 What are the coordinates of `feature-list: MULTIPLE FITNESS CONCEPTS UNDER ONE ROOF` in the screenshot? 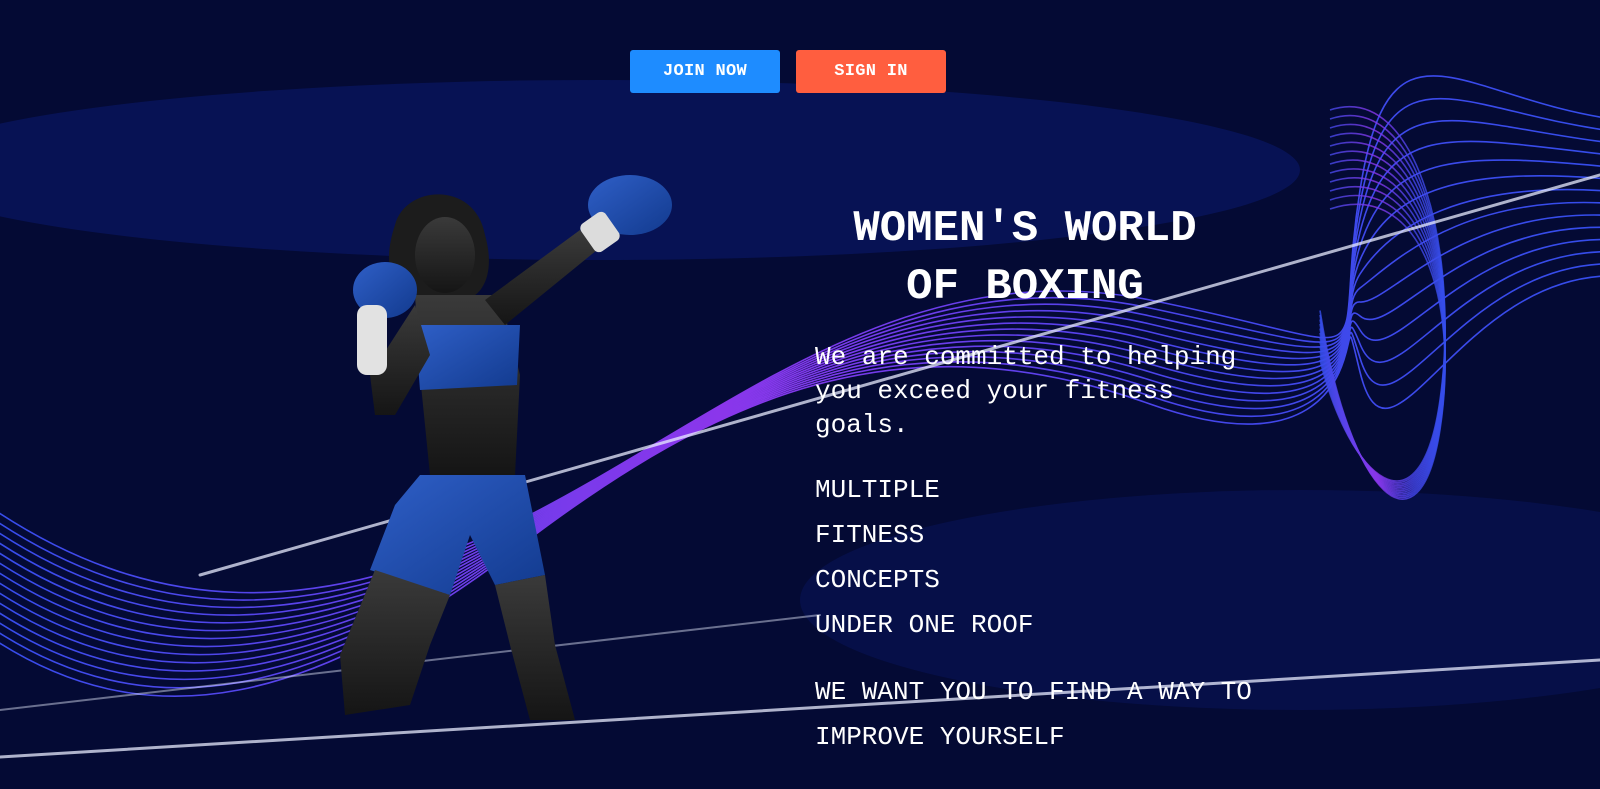 It's located at (1035, 558).